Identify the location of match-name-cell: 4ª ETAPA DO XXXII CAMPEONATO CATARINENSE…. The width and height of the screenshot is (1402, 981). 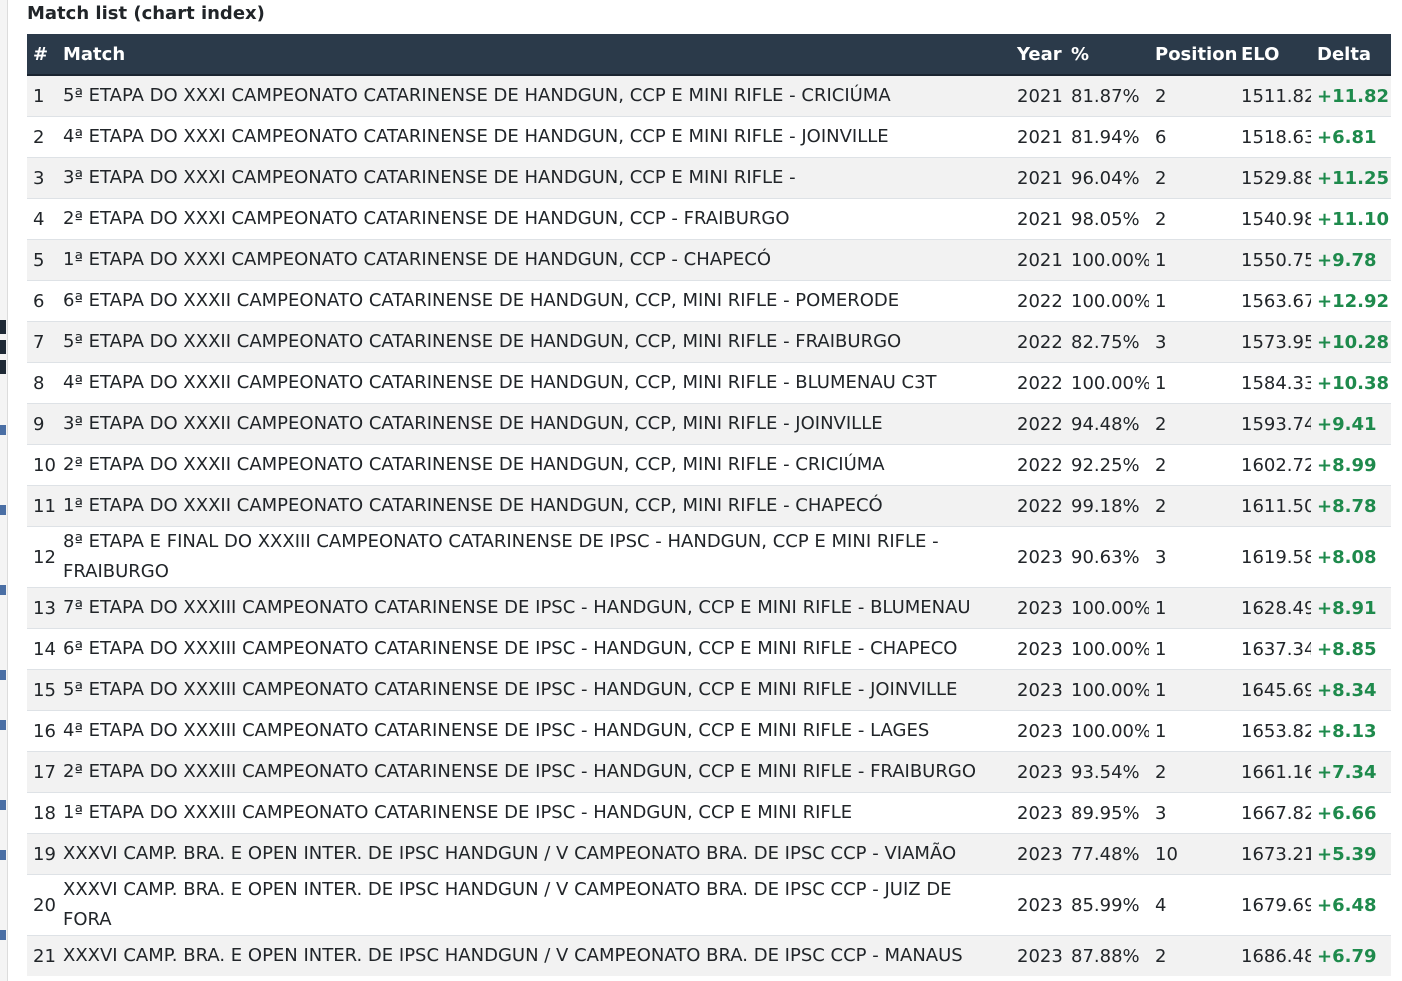
(534, 383).